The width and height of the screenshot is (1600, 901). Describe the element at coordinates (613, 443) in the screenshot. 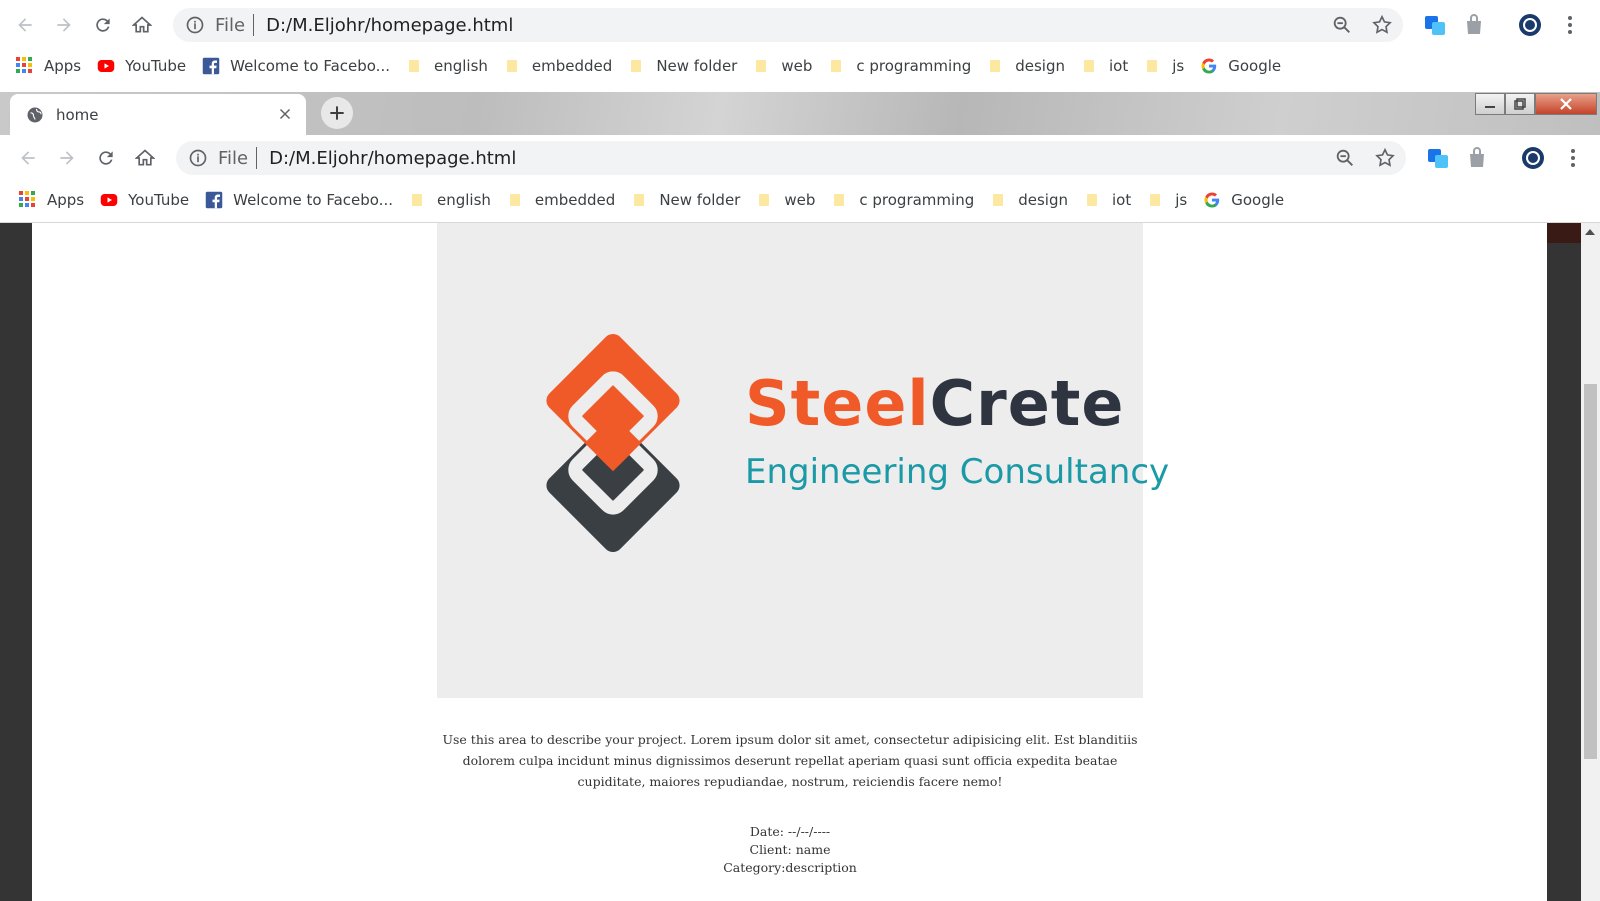

I see `steelcrete-logo-mark` at that location.